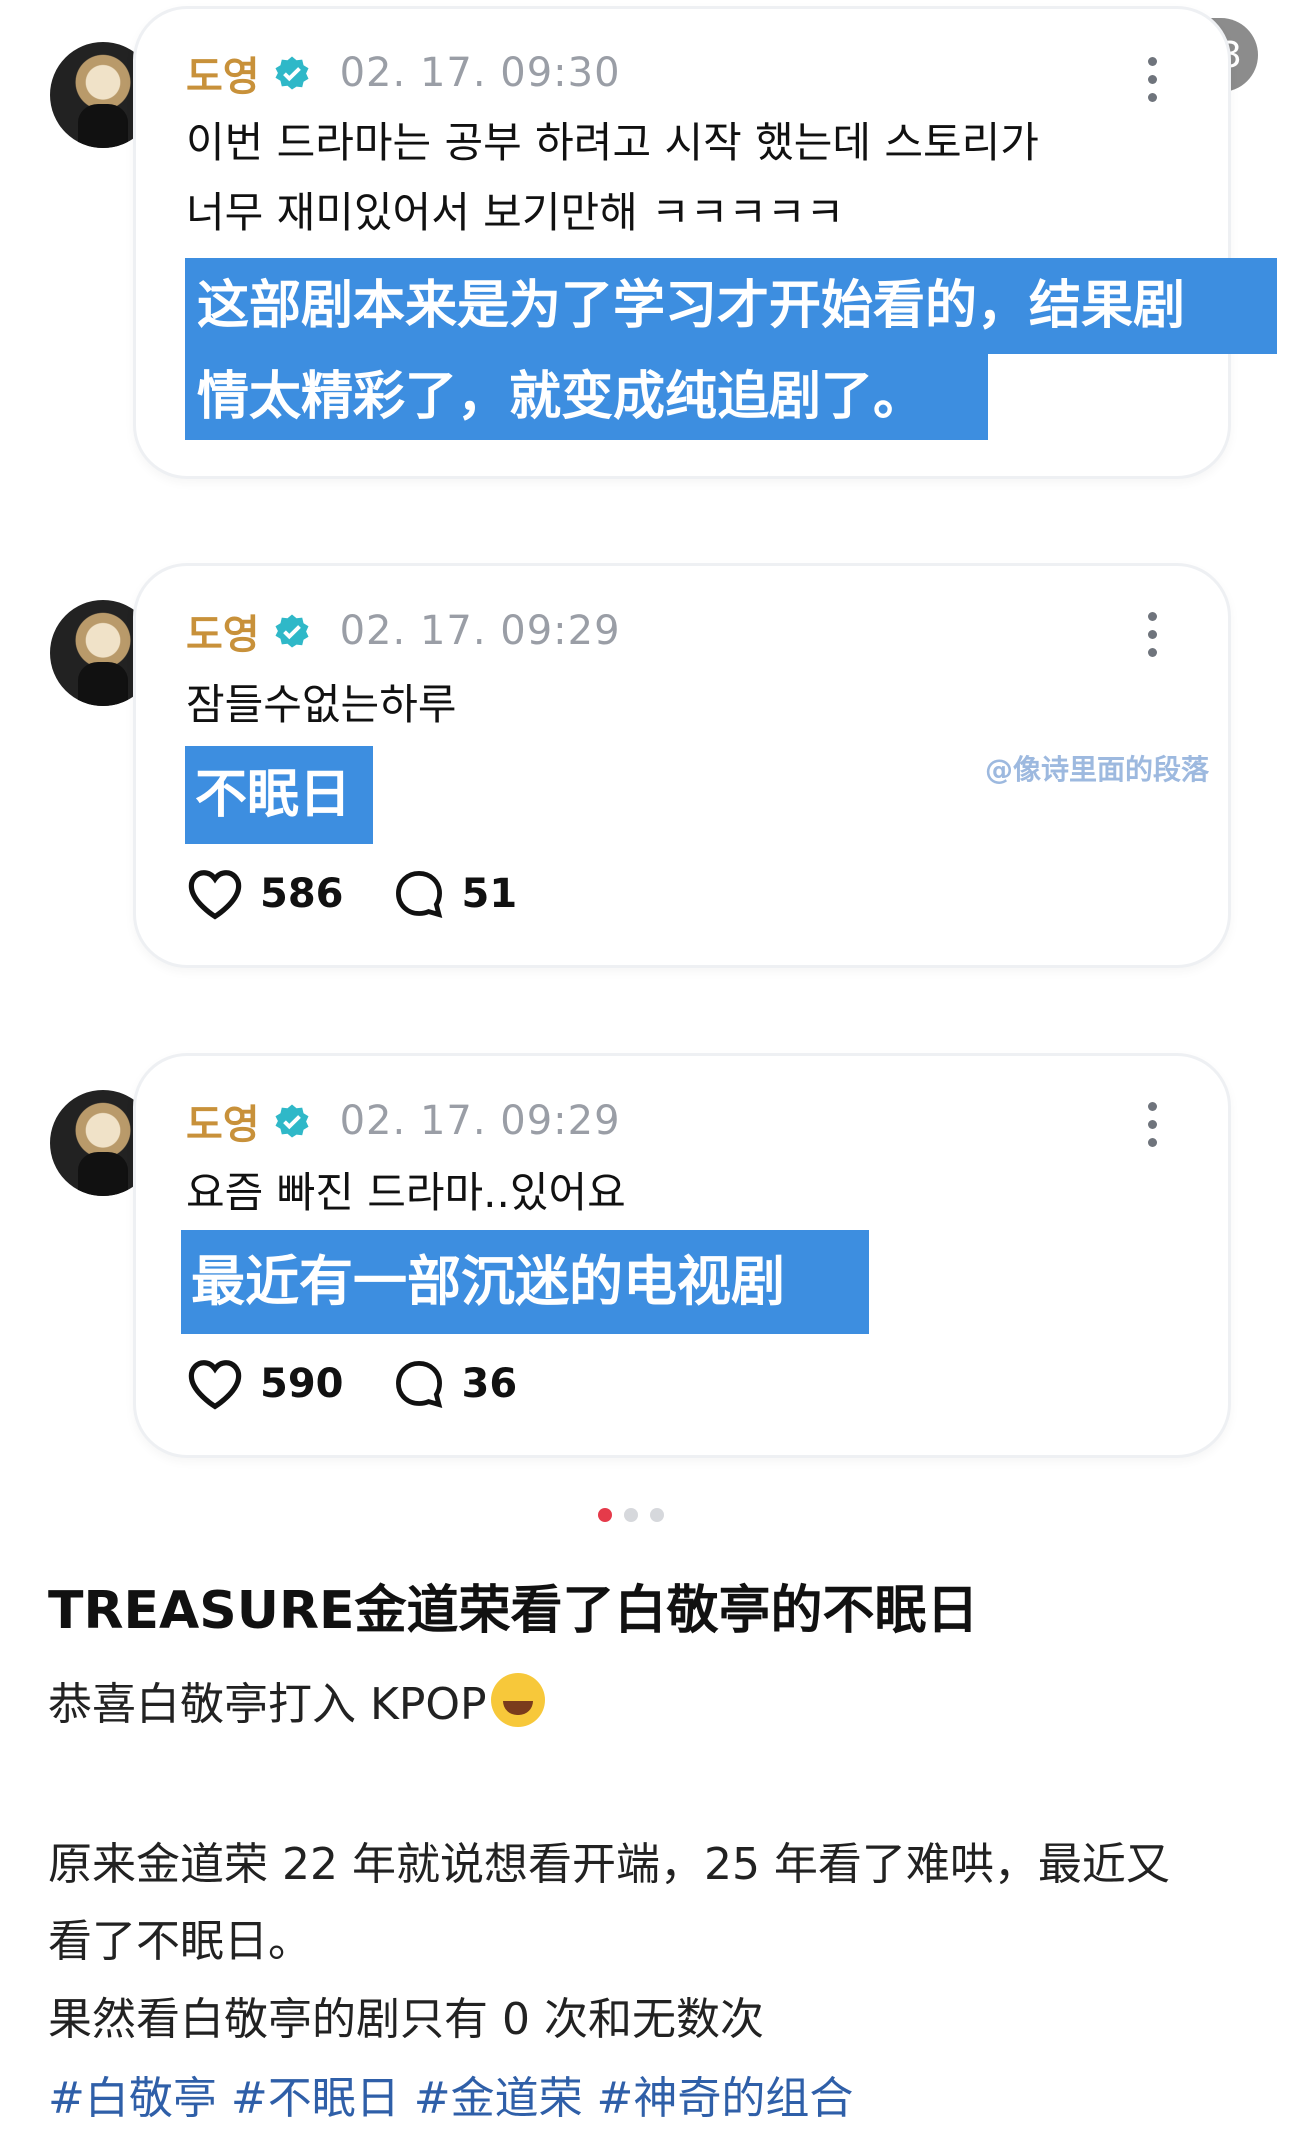 This screenshot has width=1290, height=2153. I want to click on comment-count: 51, so click(489, 894).